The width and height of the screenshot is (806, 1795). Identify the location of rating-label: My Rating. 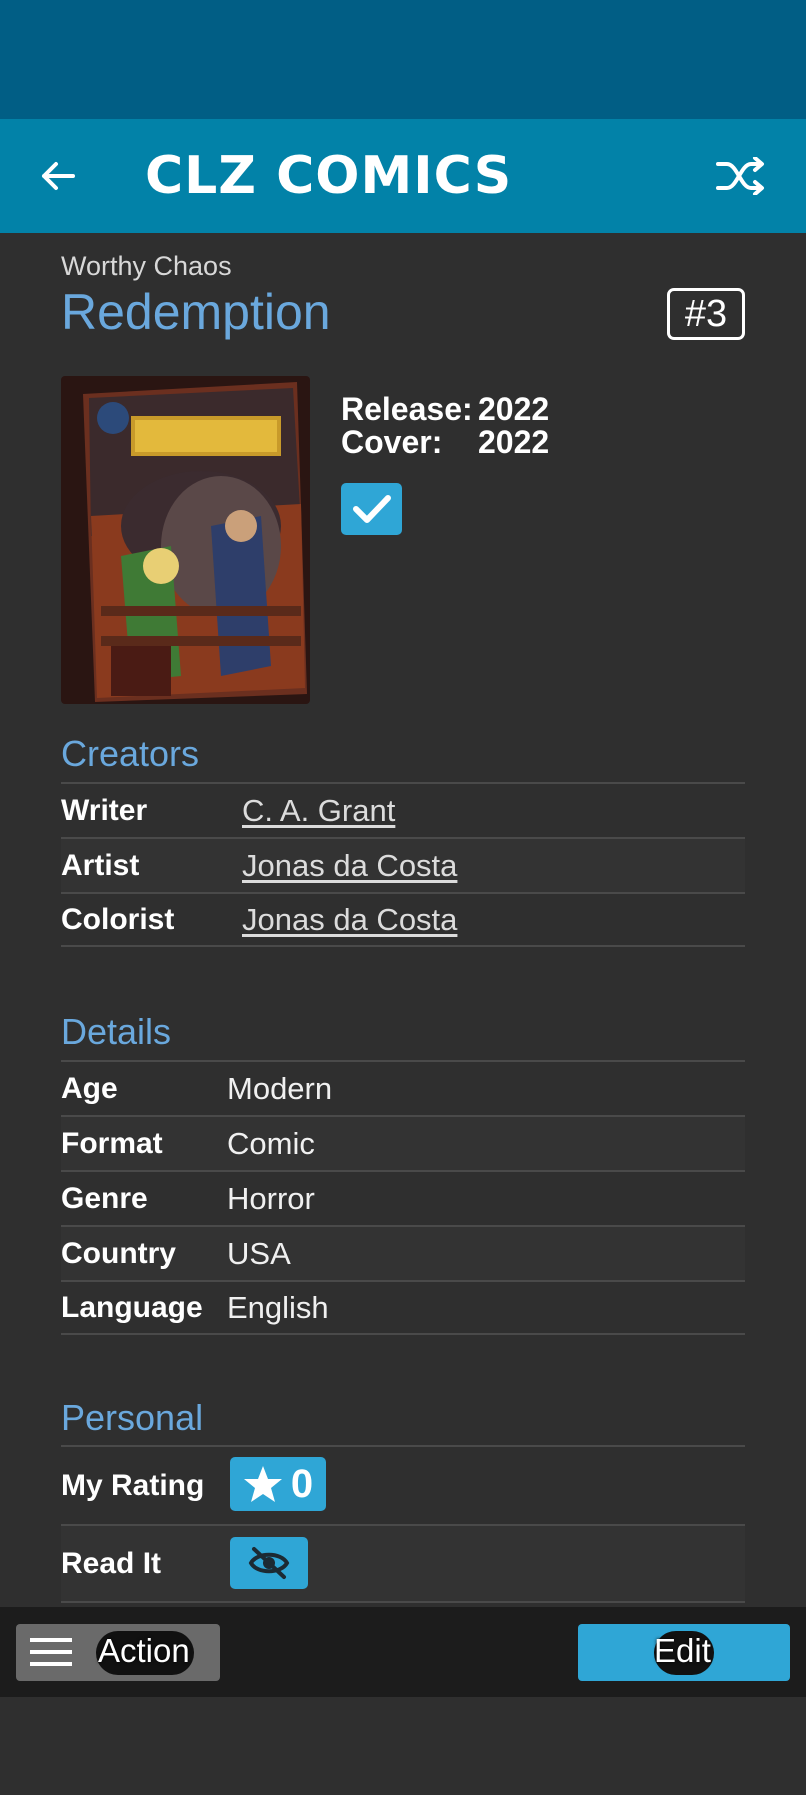
(133, 1485).